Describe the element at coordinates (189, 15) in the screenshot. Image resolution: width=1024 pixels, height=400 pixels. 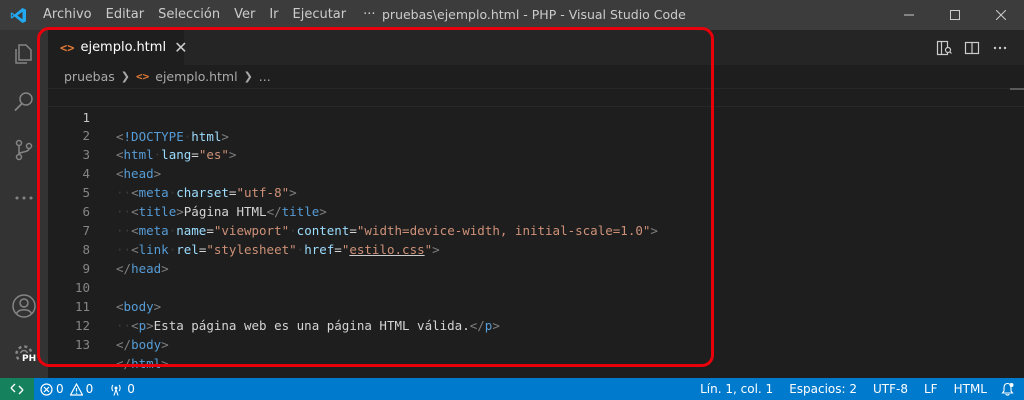
I see `menu-seleccion: Selección` at that location.